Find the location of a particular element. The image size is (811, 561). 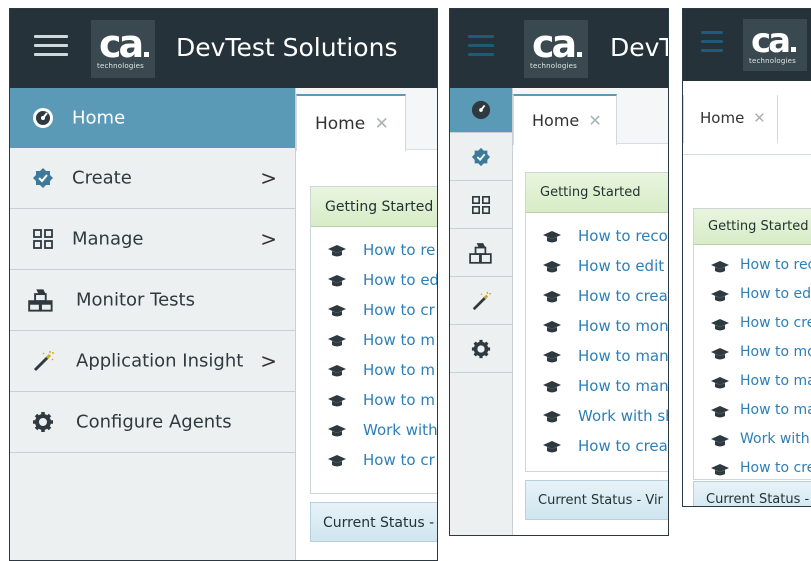

getting-started-link: How to recor is located at coordinates (597, 238).